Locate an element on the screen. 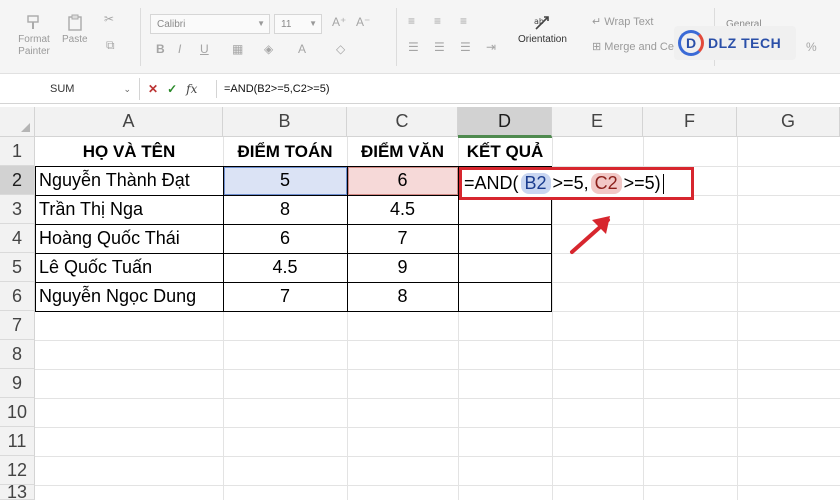 This screenshot has height=500, width=840. row-header-11: 11 is located at coordinates (17, 441).